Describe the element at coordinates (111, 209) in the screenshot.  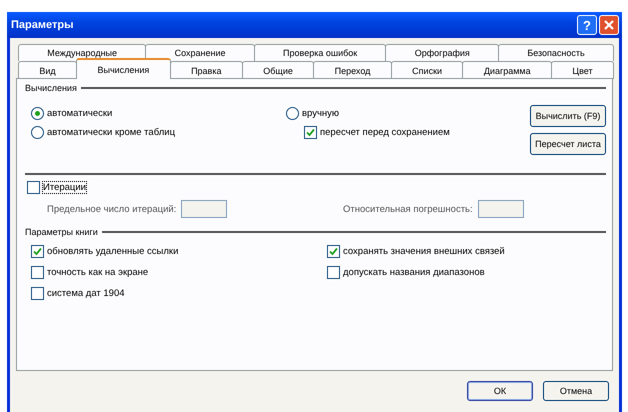
I see `field-label: Предельное число итераций:` at that location.